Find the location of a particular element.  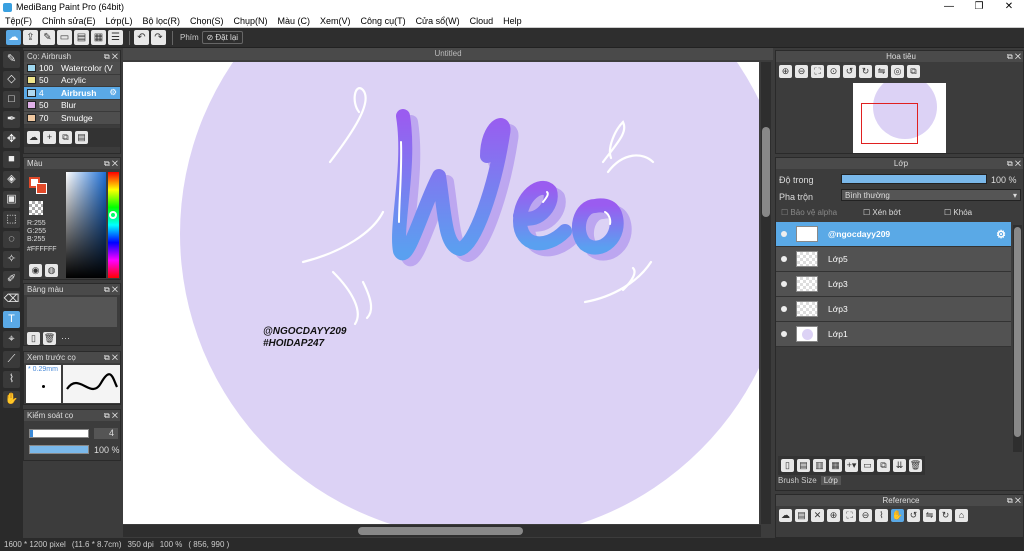

brush-opacity-slider is located at coordinates (59, 449).